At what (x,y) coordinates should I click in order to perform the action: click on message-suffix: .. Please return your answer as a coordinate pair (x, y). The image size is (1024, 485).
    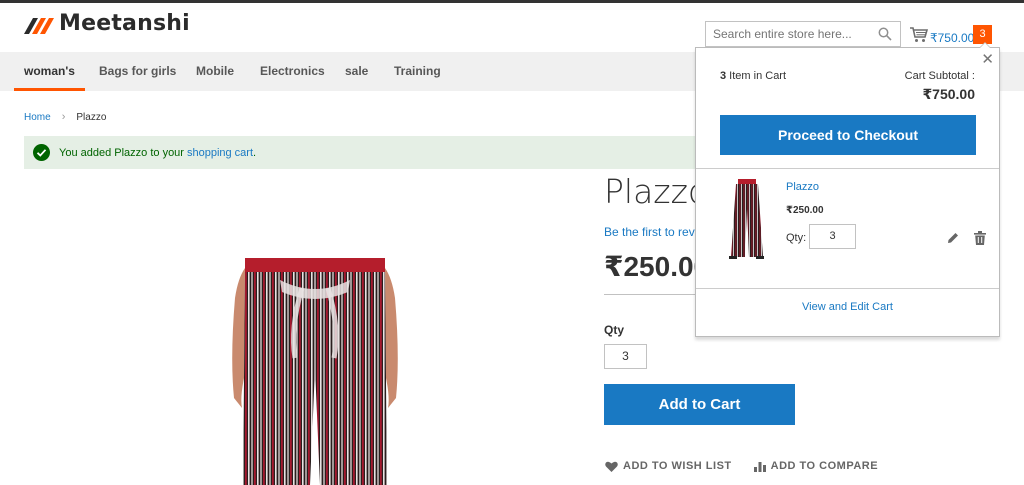
    Looking at the image, I should click on (255, 152).